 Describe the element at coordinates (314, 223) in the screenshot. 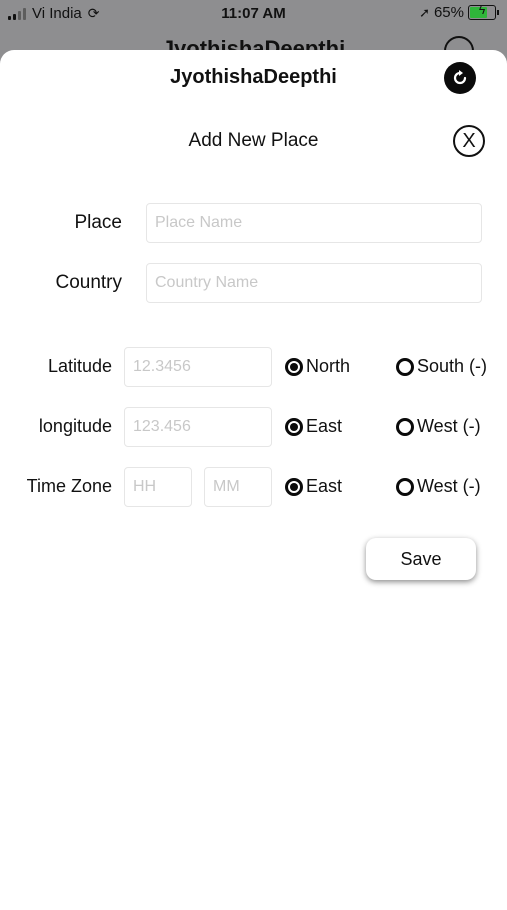

I see `place-name-input` at that location.